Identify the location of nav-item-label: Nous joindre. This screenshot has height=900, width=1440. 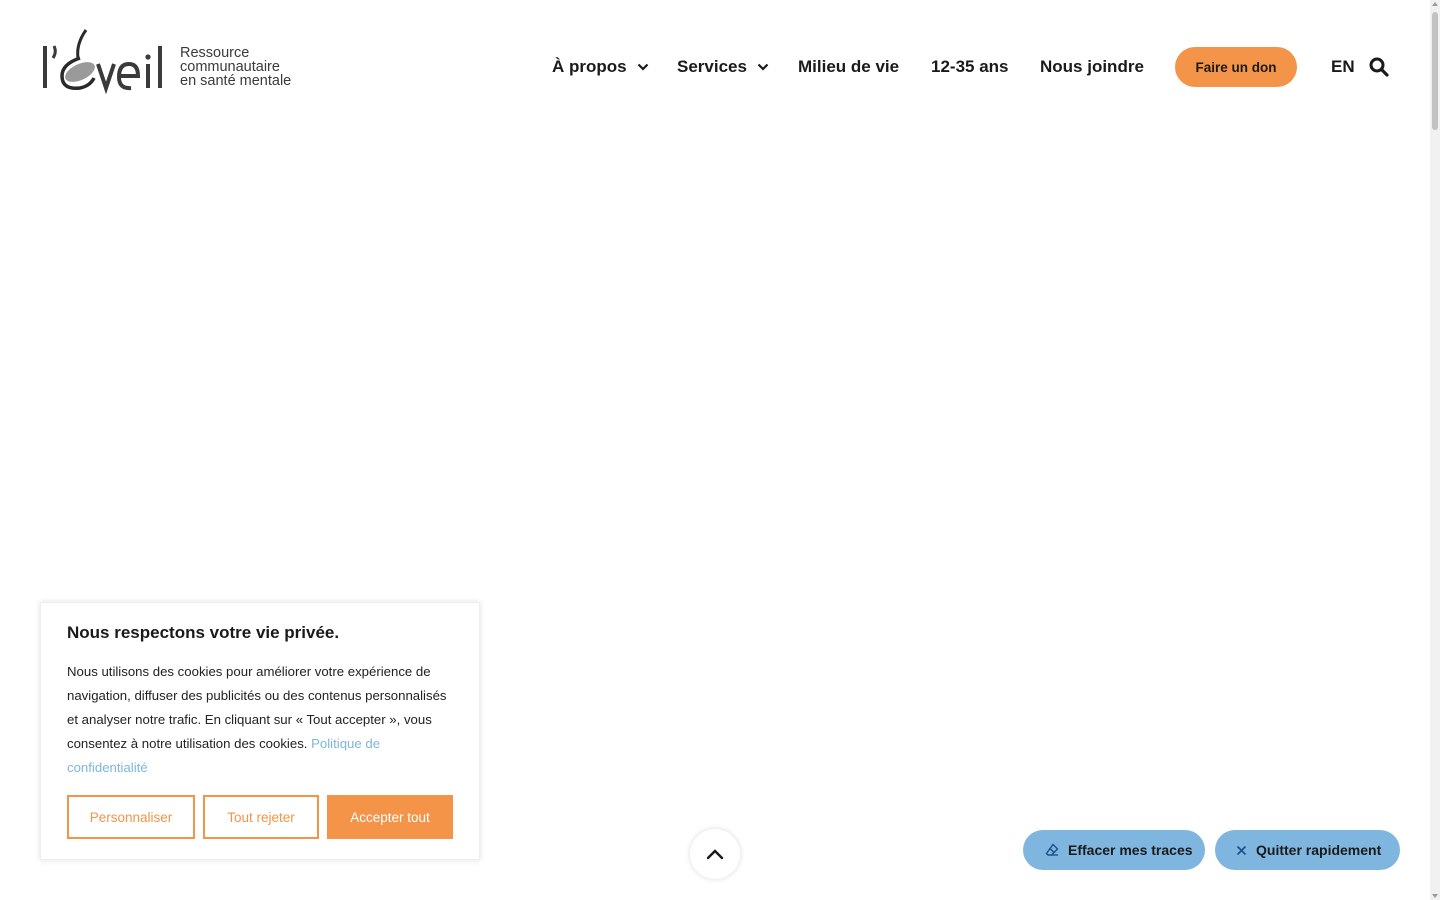
(1092, 66).